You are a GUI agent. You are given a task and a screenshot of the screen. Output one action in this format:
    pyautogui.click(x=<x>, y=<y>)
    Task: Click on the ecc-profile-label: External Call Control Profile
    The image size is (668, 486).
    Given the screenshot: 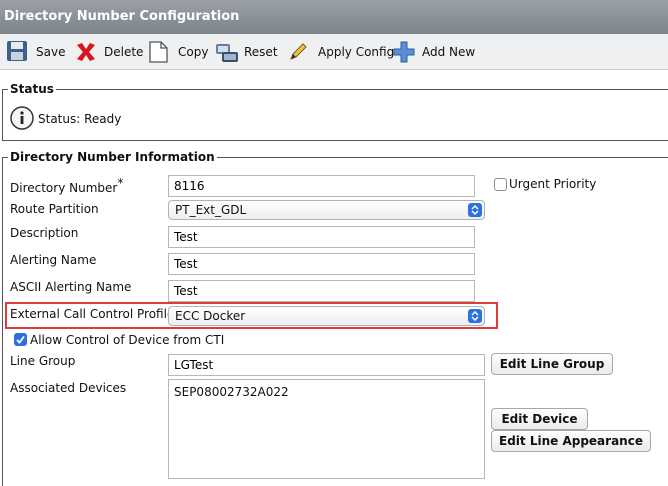 What is the action you would take?
    pyautogui.click(x=92, y=314)
    